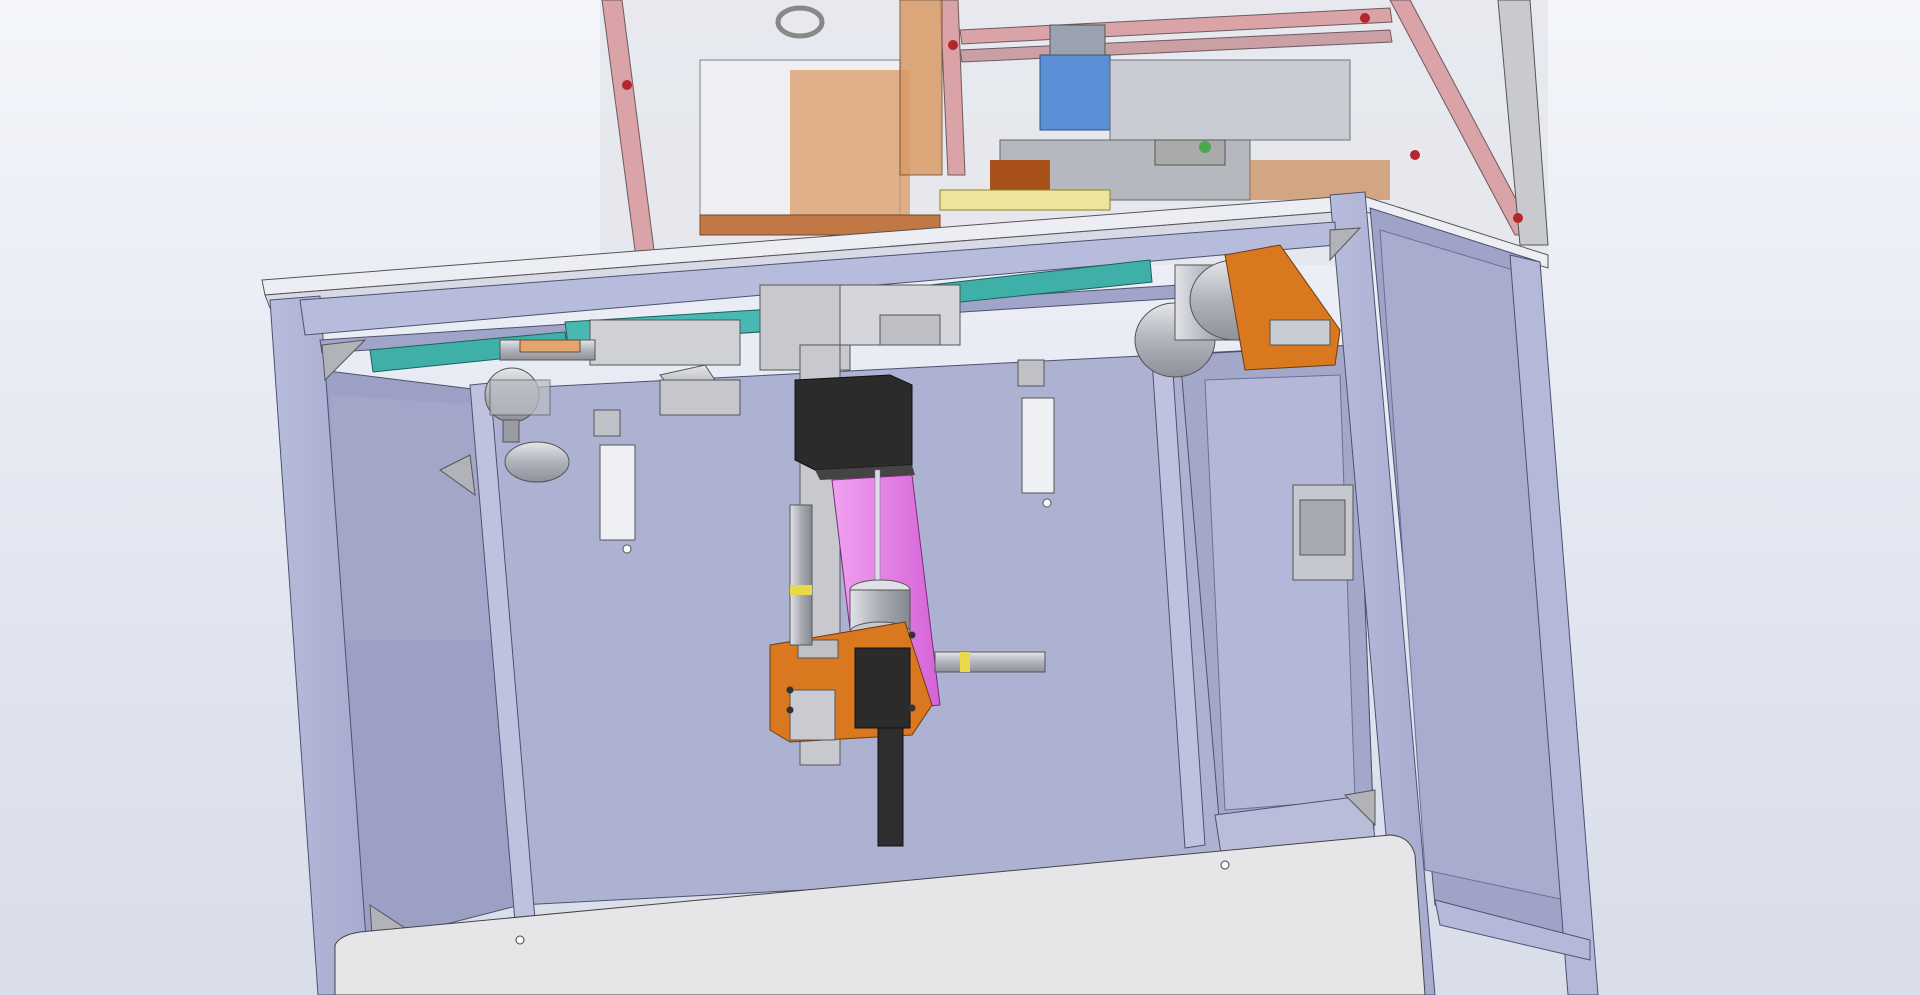  I want to click on upper-orange-block, so click(1020, 175).